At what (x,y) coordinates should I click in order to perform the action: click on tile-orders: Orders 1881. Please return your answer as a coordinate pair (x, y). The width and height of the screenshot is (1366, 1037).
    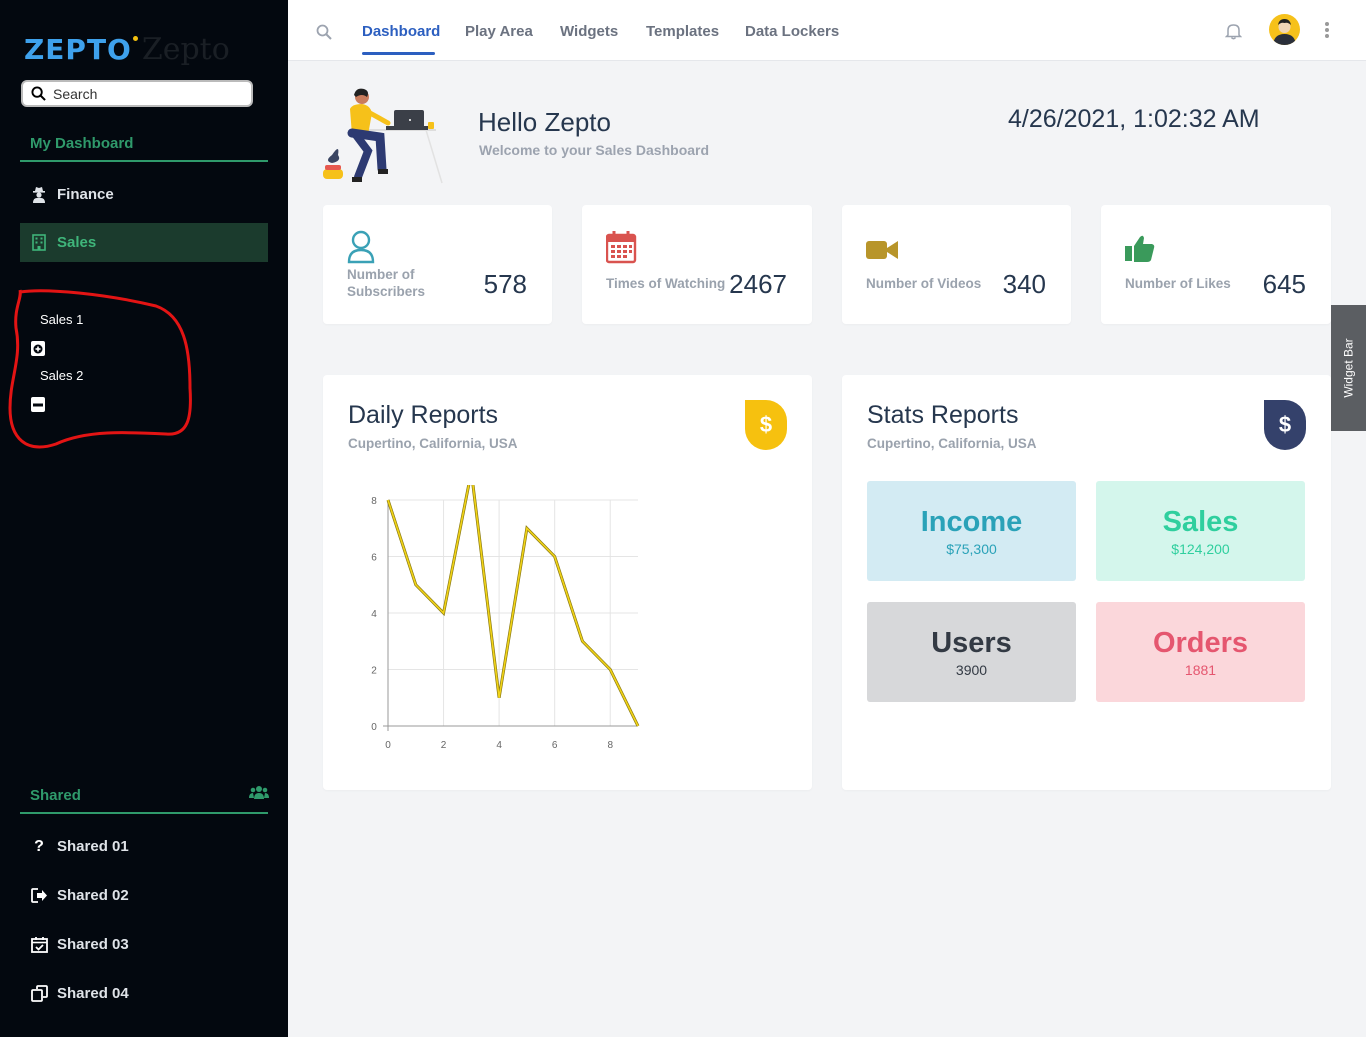
    Looking at the image, I should click on (1200, 652).